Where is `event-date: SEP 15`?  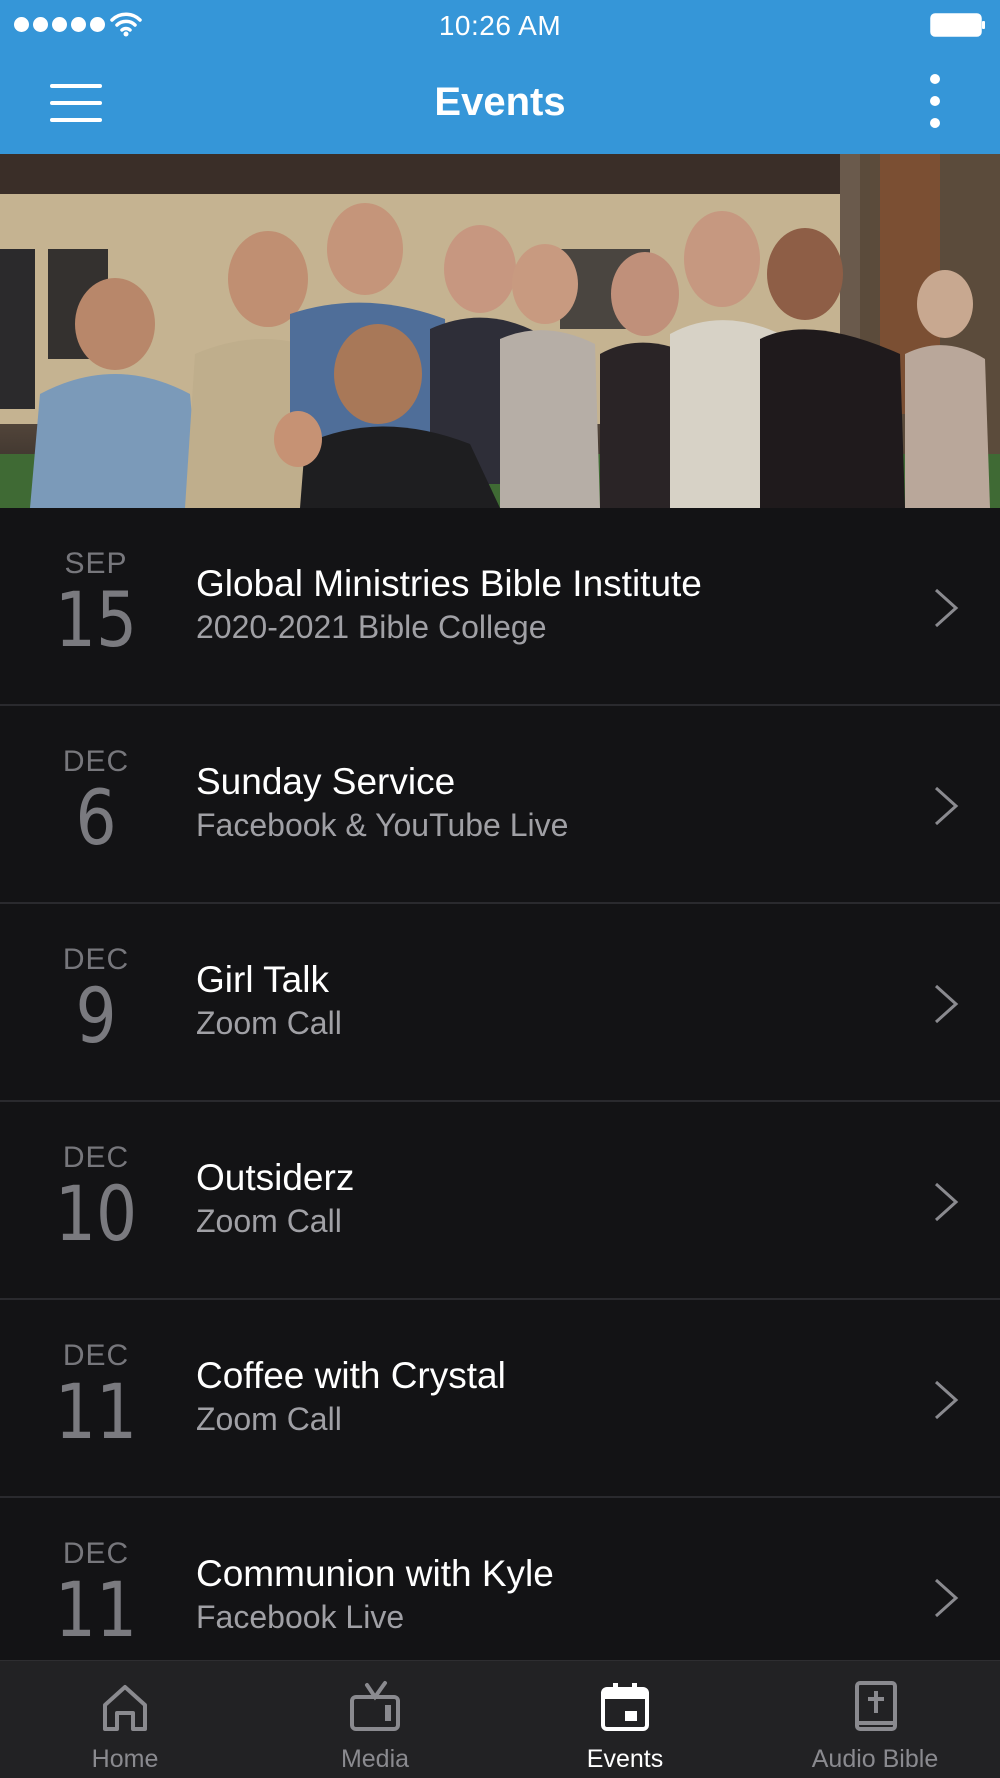
event-date: SEP 15 is located at coordinates (96, 603).